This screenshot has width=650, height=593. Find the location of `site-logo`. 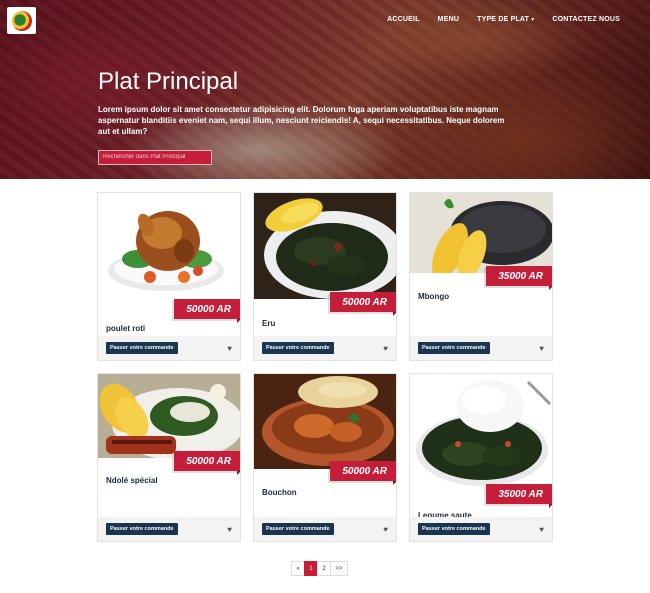

site-logo is located at coordinates (21, 20).